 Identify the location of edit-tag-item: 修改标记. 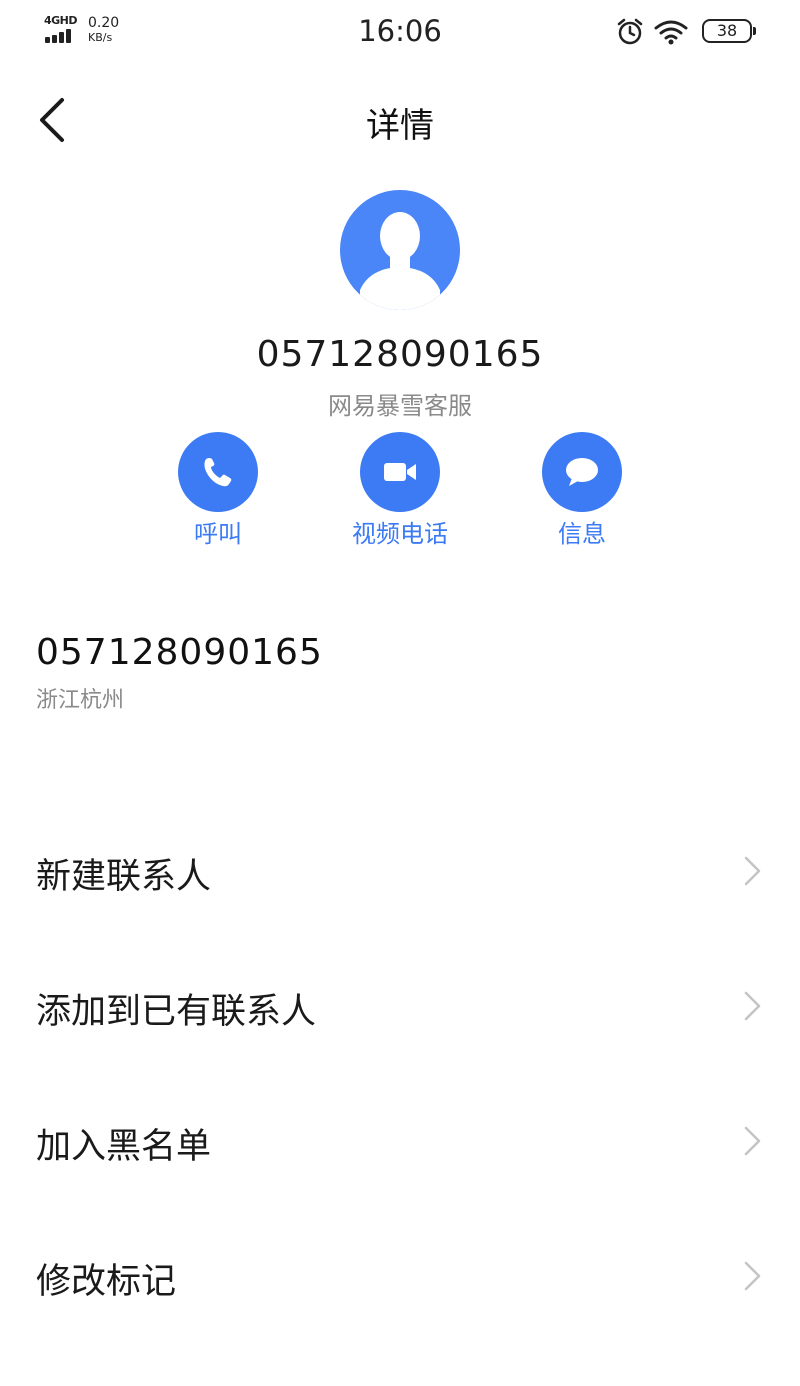
(400, 1275).